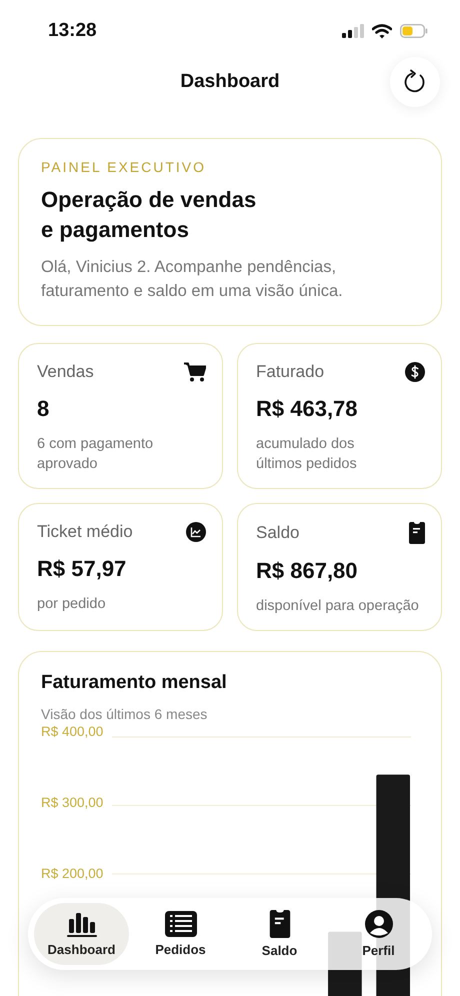  What do you see at coordinates (307, 454) in the screenshot?
I see `stat-note: acumulado dos últimos pedidos` at bounding box center [307, 454].